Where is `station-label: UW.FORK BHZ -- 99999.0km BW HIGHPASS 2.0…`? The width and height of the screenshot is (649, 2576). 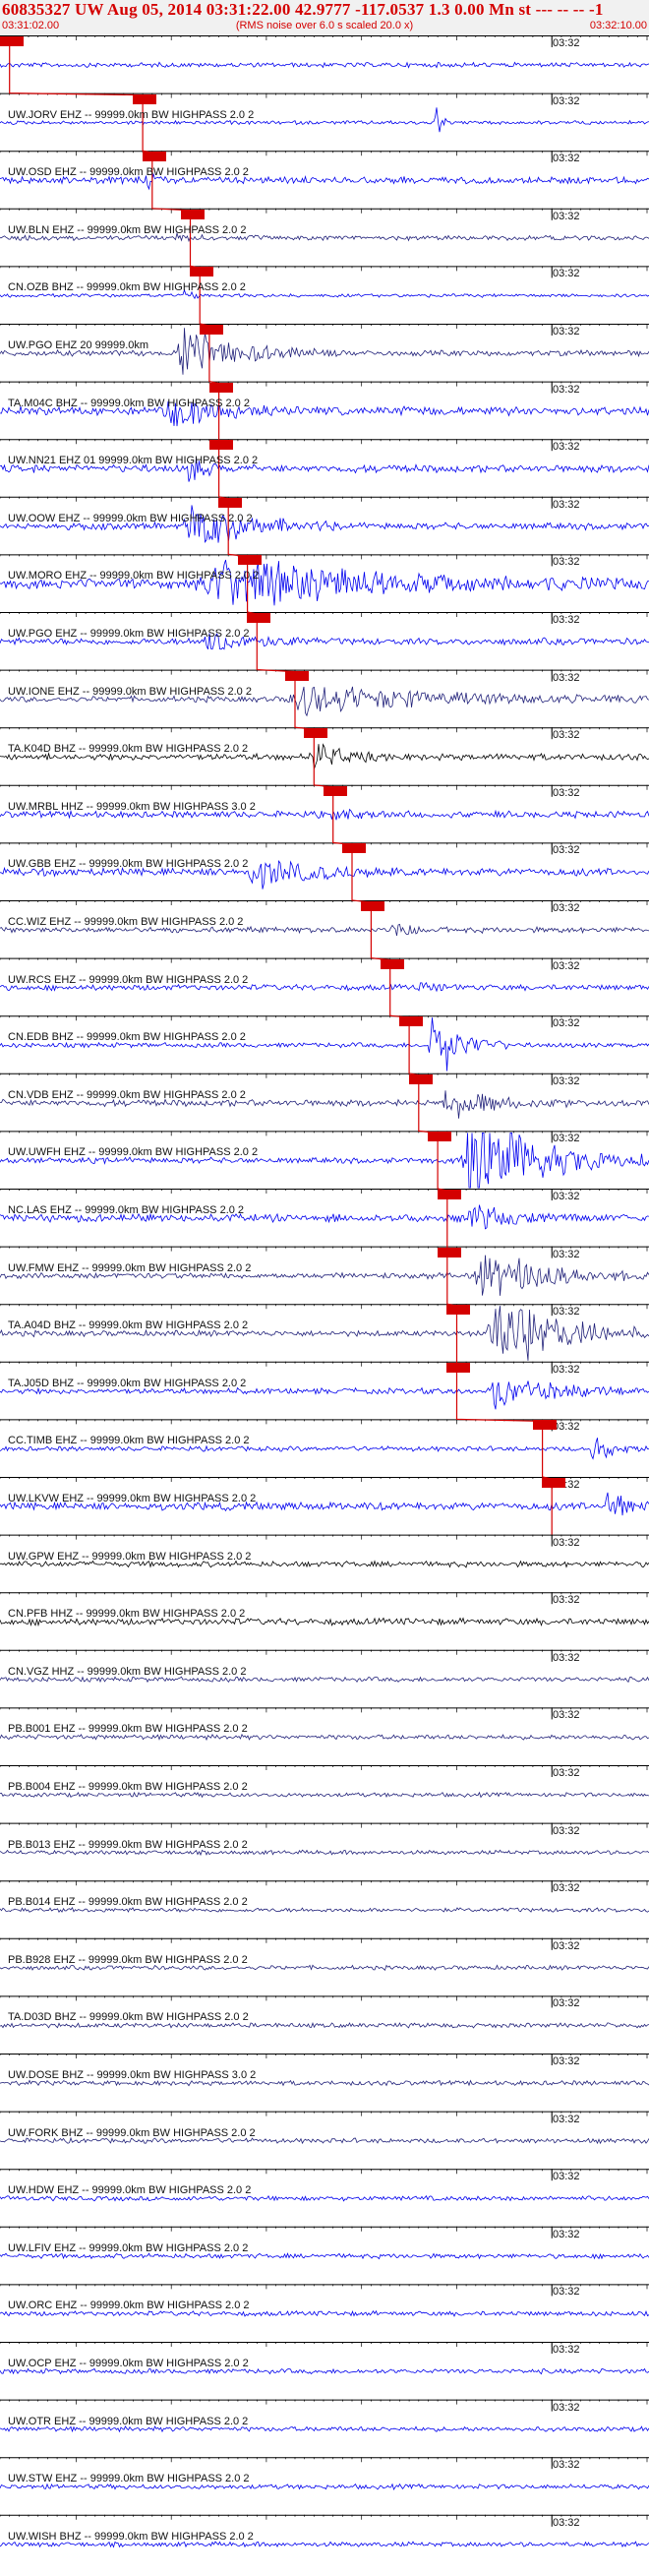 station-label: UW.FORK BHZ -- 99999.0km BW HIGHPASS 2.0… is located at coordinates (132, 2132).